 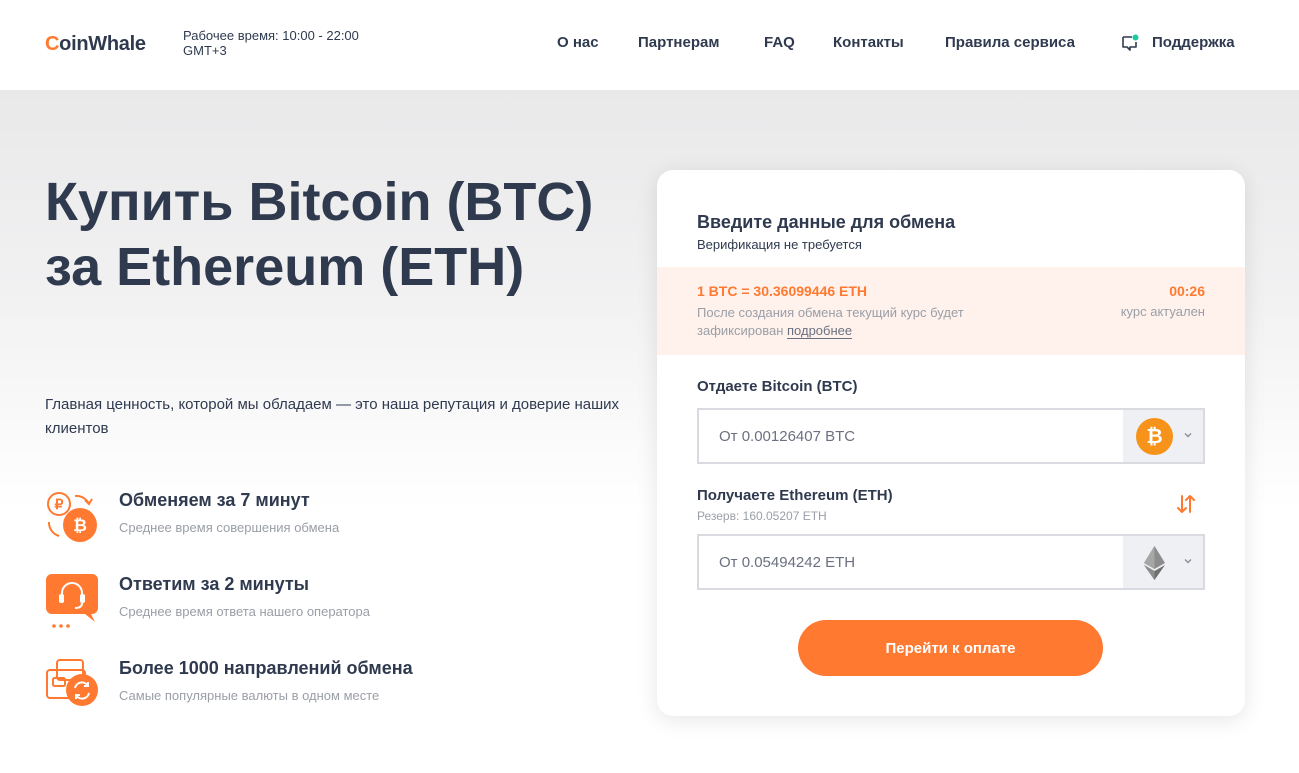 What do you see at coordinates (911, 562) in the screenshot?
I see `get-amount-input` at bounding box center [911, 562].